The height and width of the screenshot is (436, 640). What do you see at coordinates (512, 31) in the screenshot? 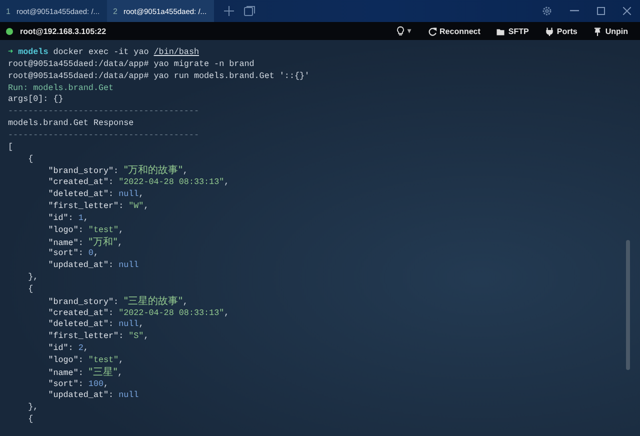
I see `sftp-button: SFTP` at bounding box center [512, 31].